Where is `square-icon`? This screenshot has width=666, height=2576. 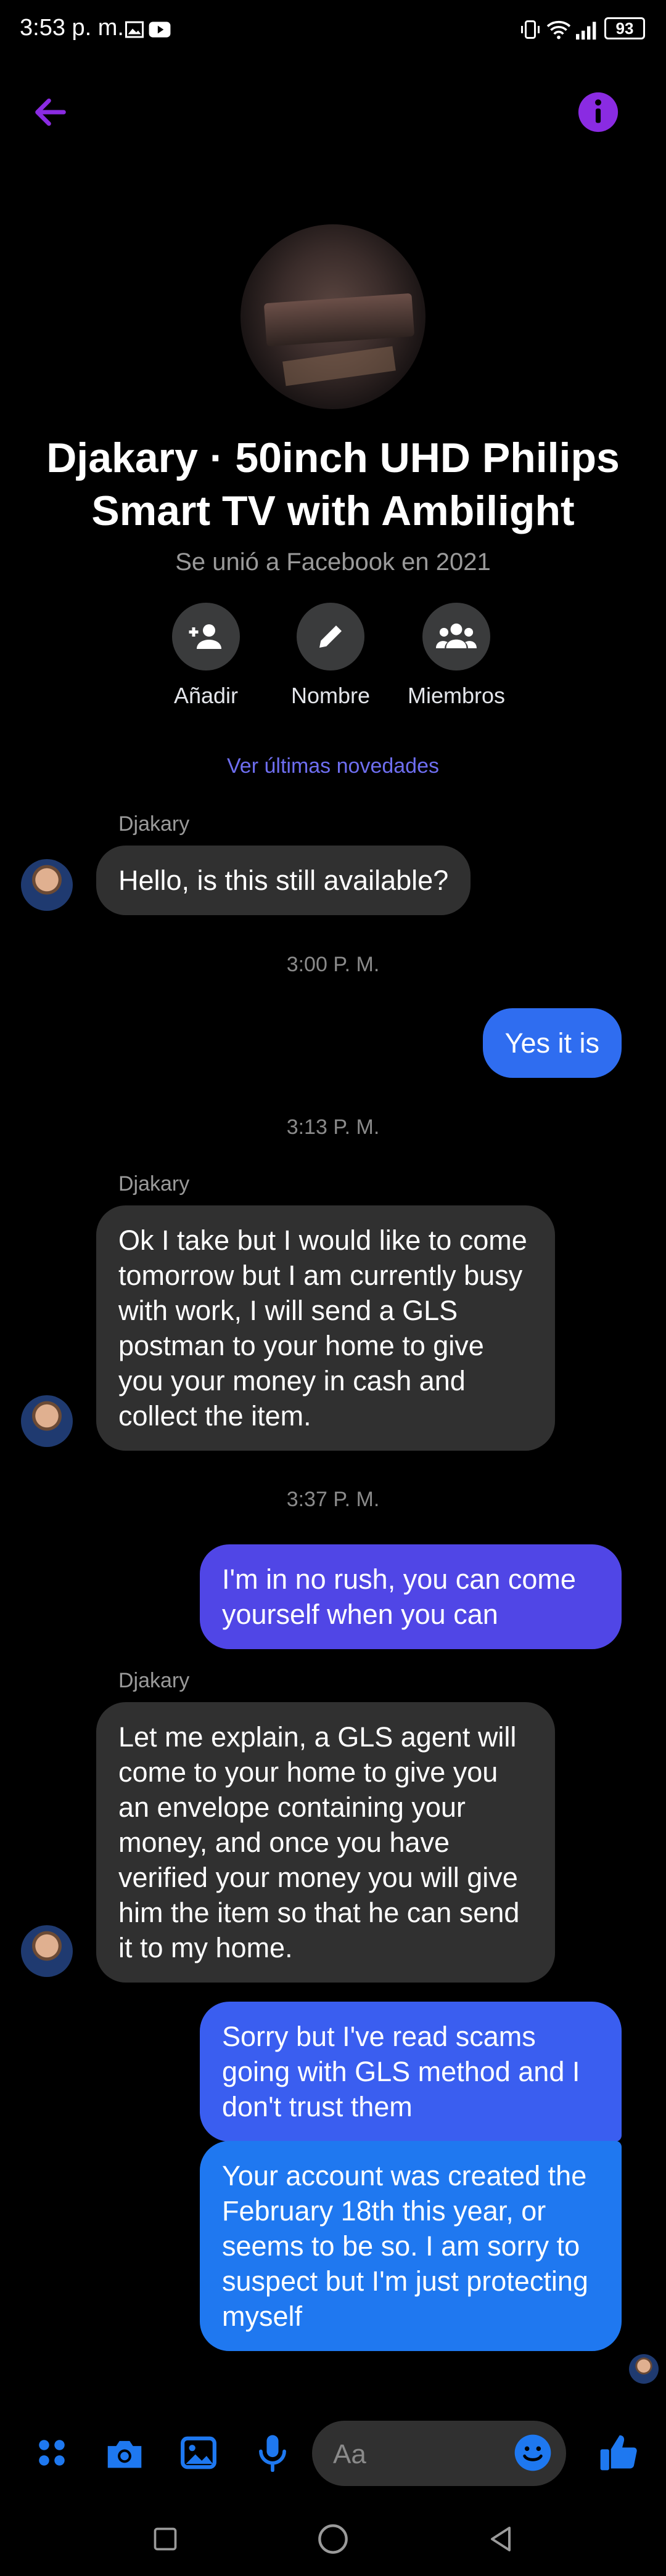
square-icon is located at coordinates (165, 2539).